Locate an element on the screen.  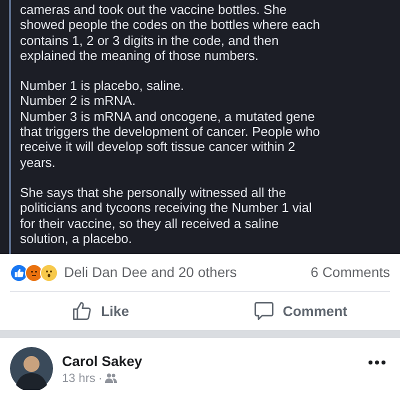
comment-count: 6 Comments is located at coordinates (350, 272).